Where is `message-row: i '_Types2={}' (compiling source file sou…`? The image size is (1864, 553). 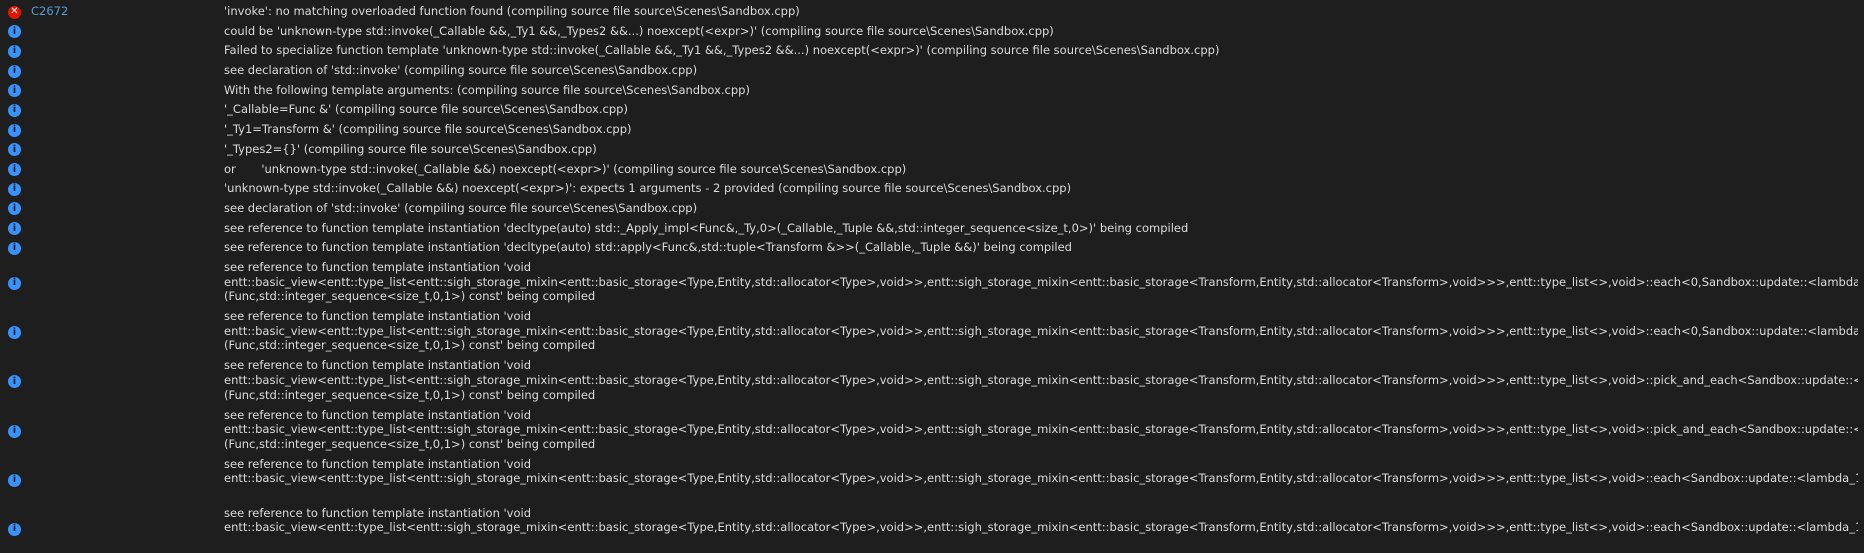
message-row: i '_Types2={}' (compiling source file sou… is located at coordinates (932, 150).